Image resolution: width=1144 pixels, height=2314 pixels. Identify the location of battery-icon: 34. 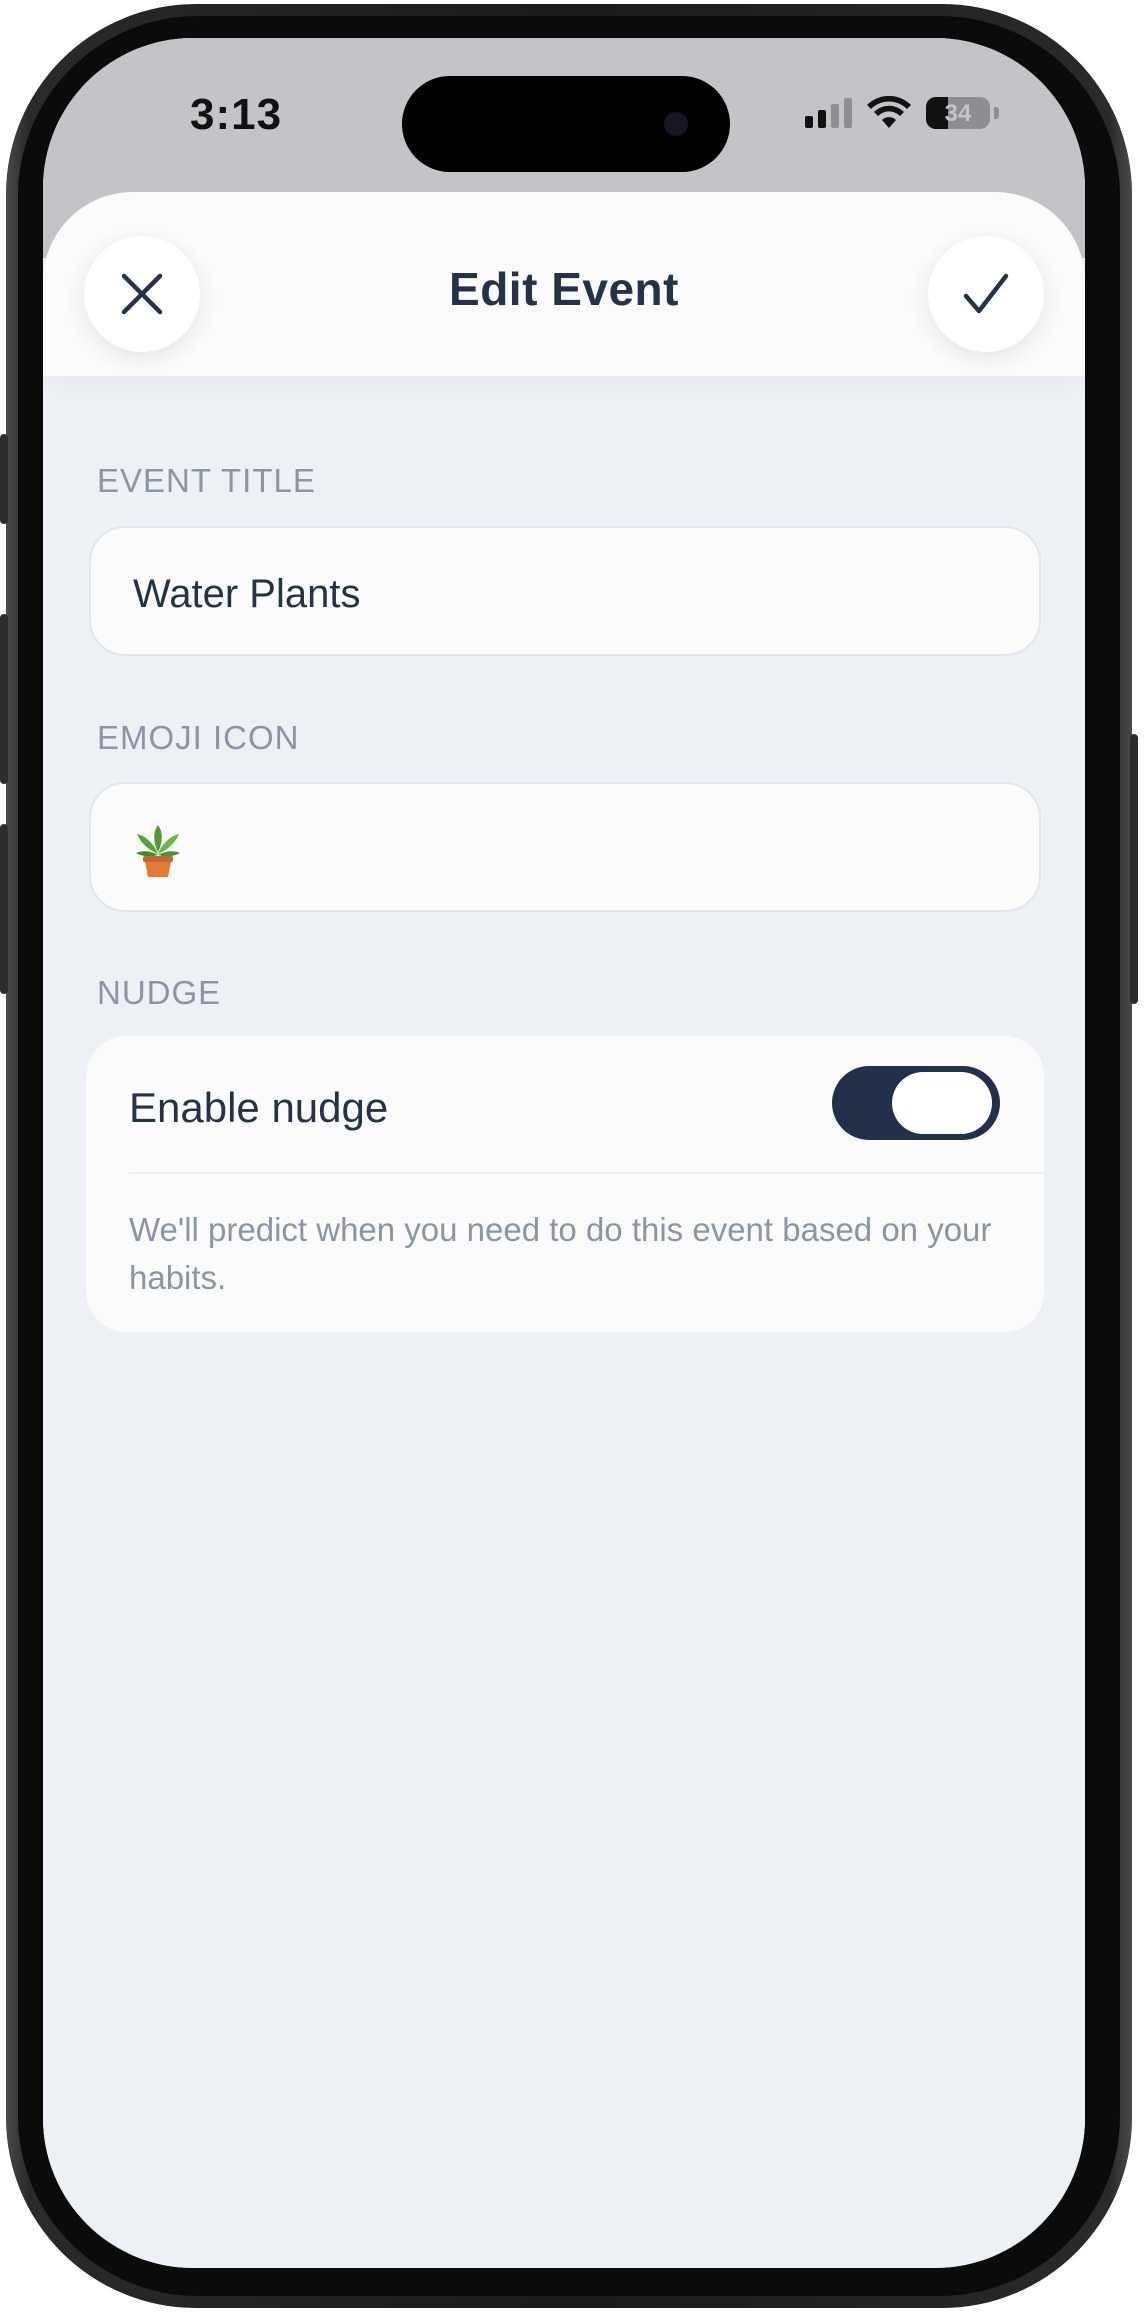
(958, 113).